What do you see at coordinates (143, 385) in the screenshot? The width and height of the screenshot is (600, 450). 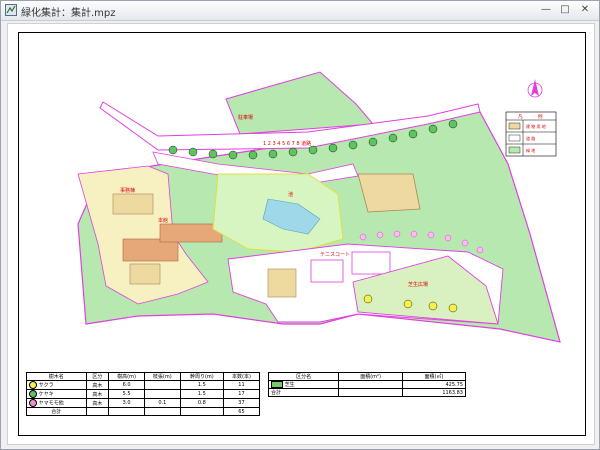 I see `table-row: サクラ 高木 6.0 1.5 11` at bounding box center [143, 385].